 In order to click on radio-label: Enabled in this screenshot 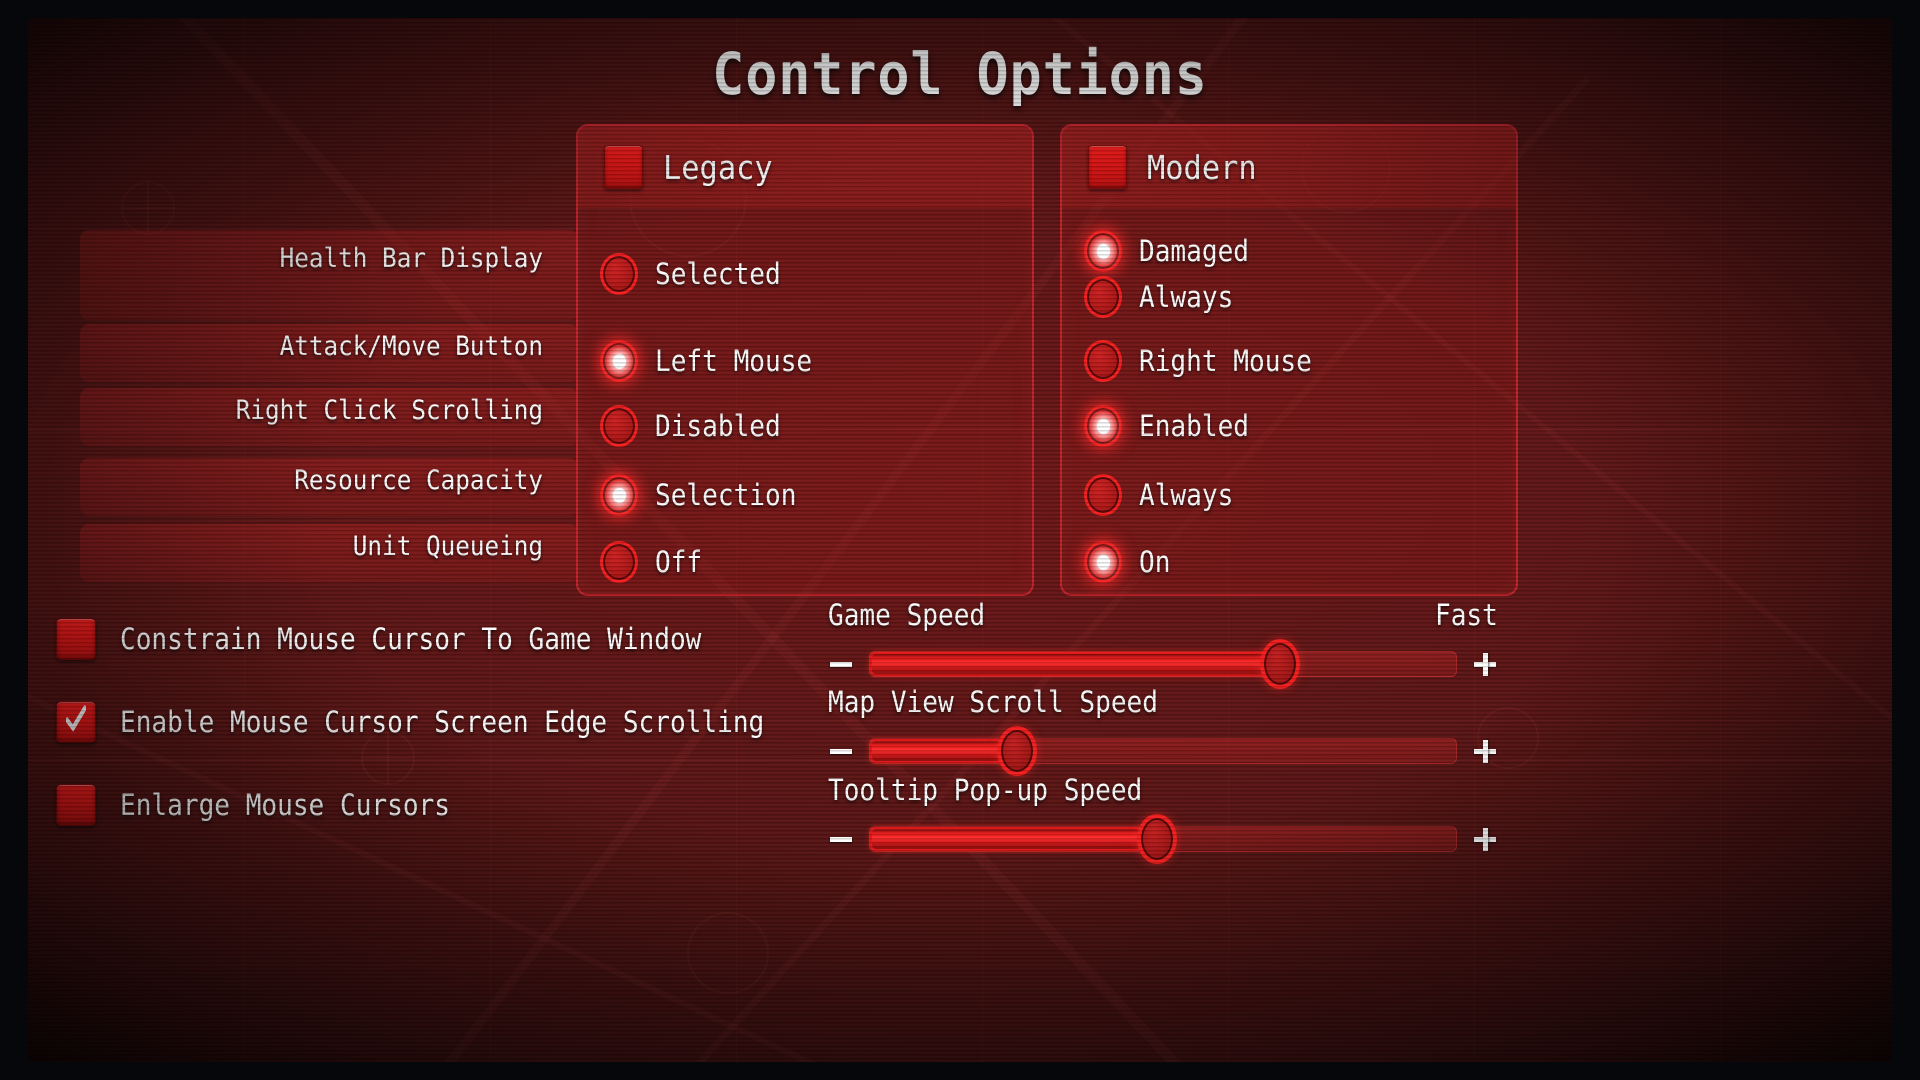, I will do `click(1194, 426)`.